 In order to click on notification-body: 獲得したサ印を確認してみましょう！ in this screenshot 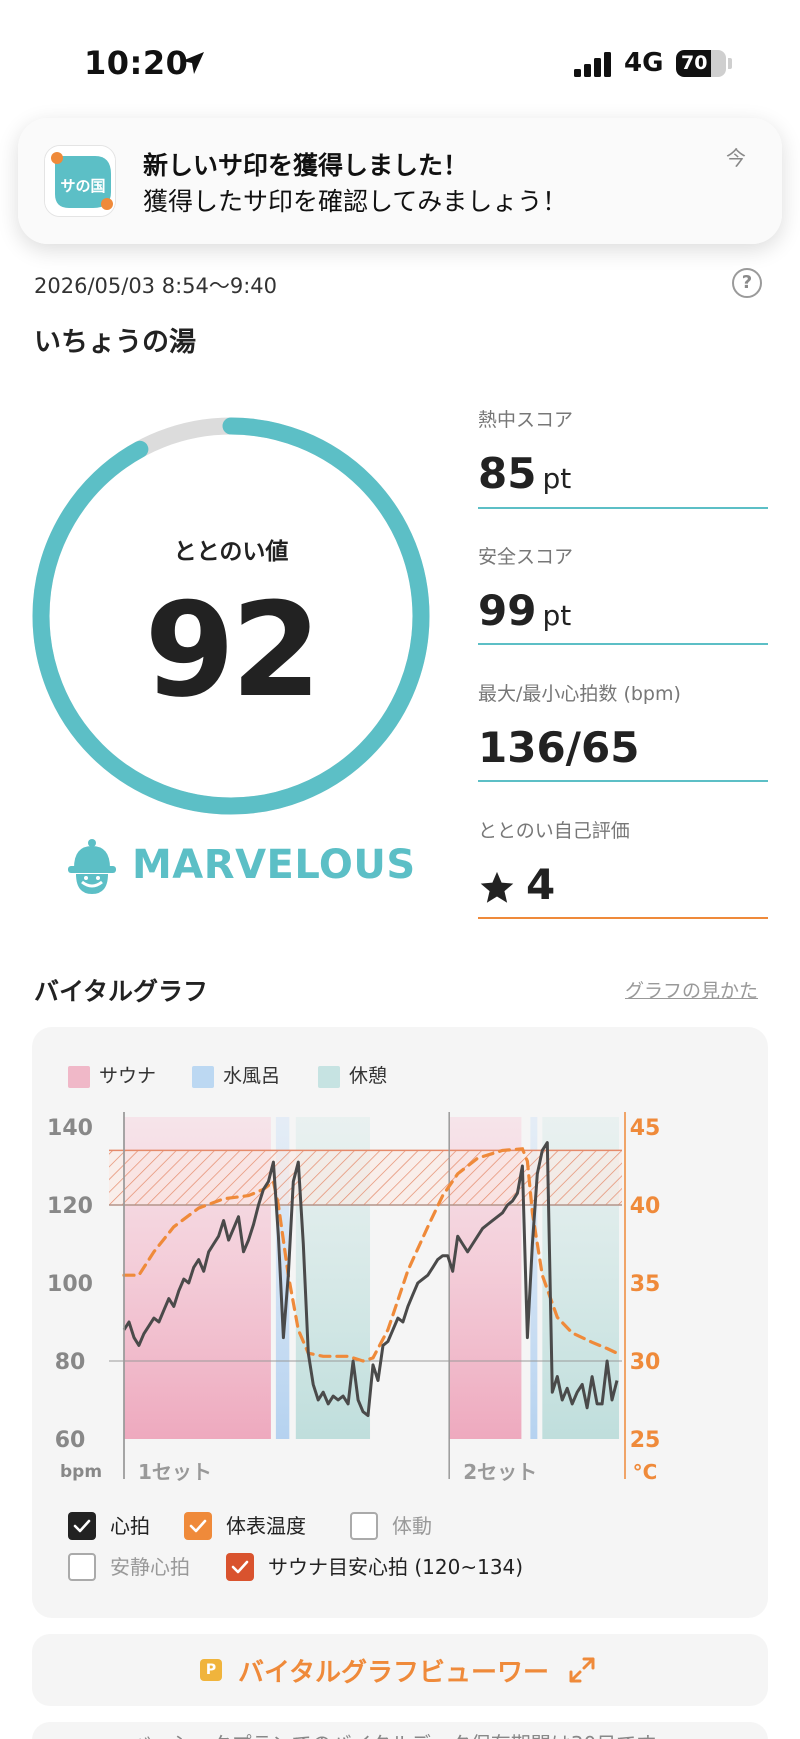, I will do `click(355, 201)`.